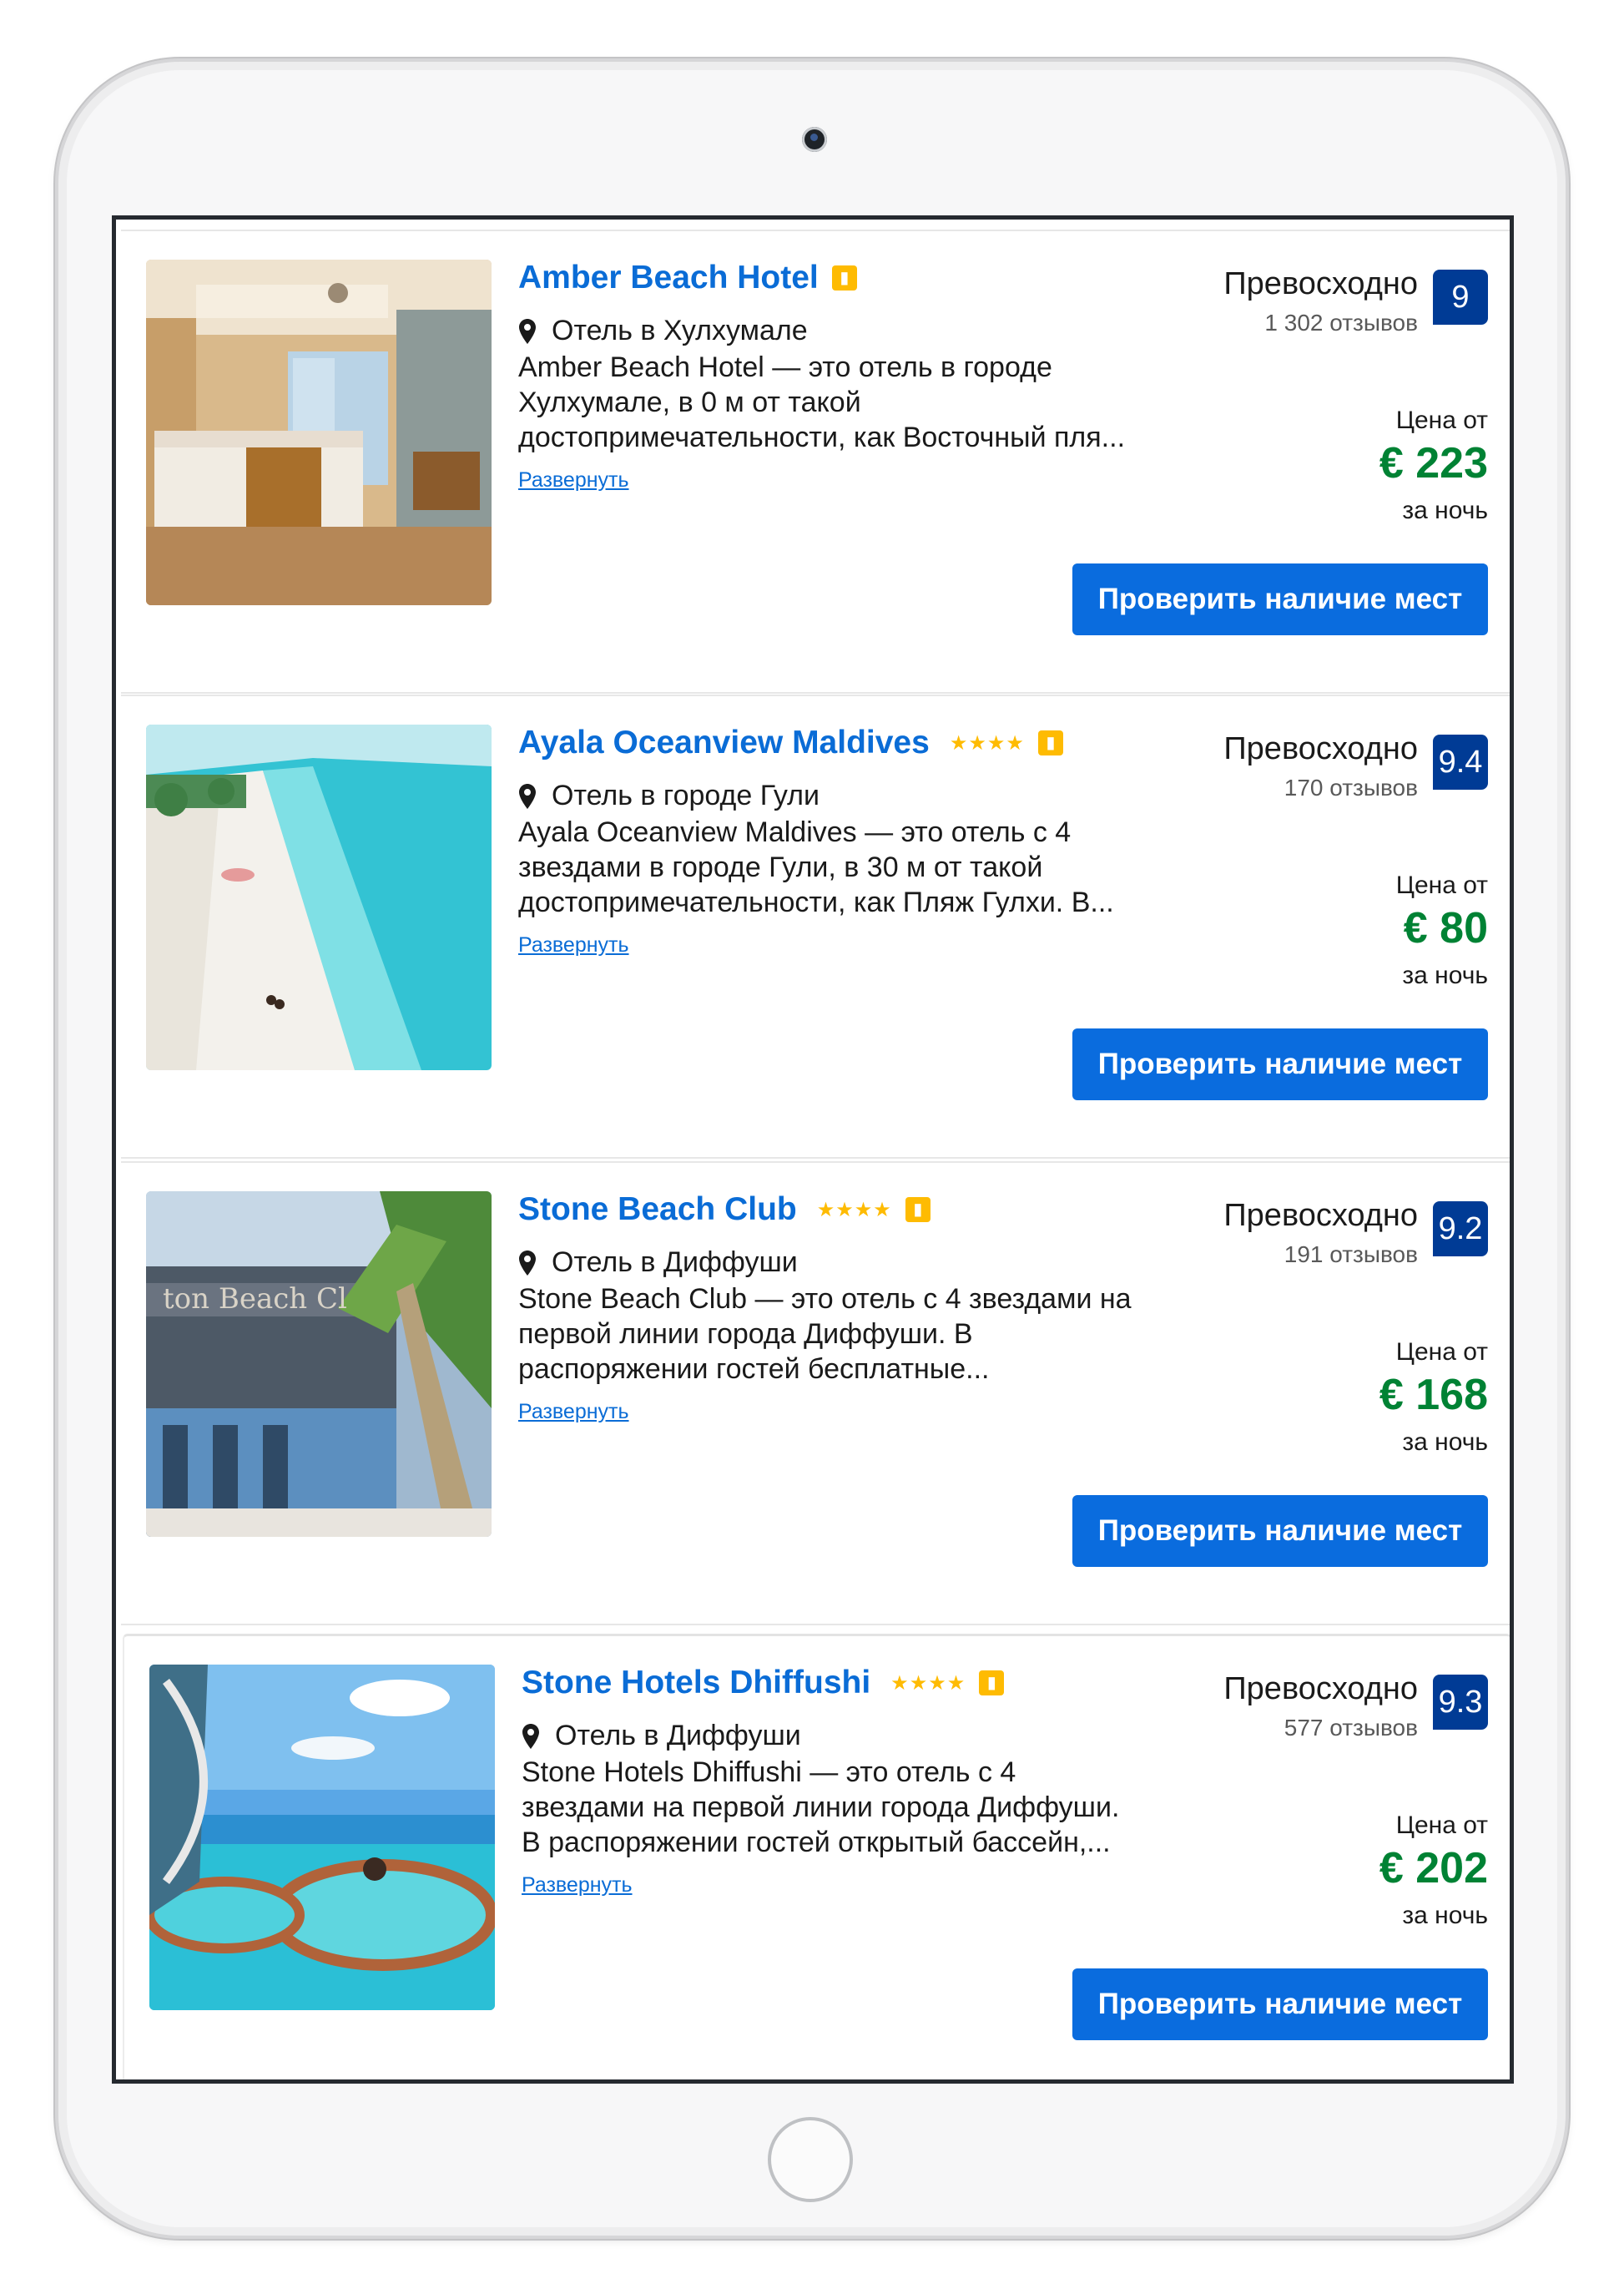 The image size is (1624, 2294). I want to click on description-line: звездами на первой линии города Диффуши., so click(821, 1807).